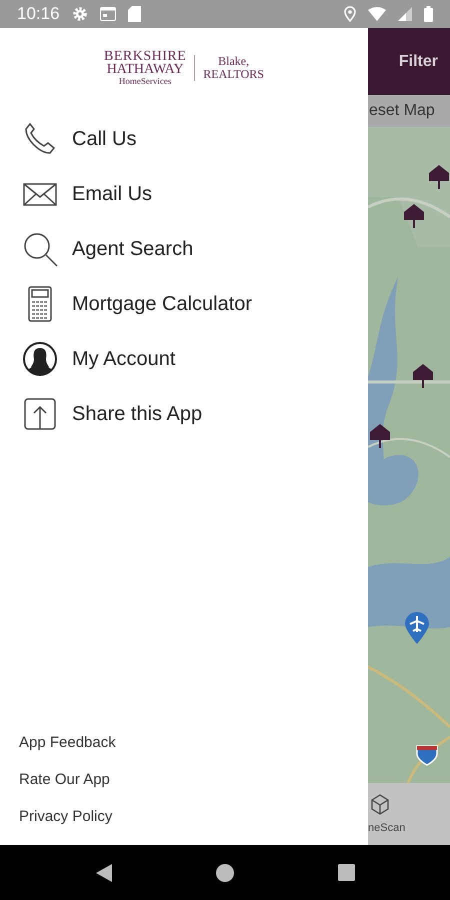 The image size is (450, 900). I want to click on reset-map-button: eset Map, so click(402, 111).